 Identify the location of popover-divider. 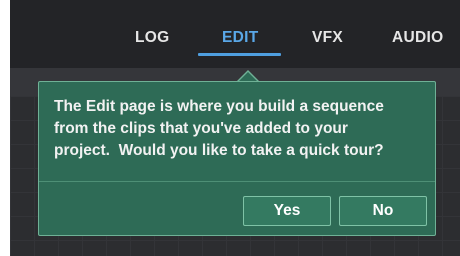
(237, 181).